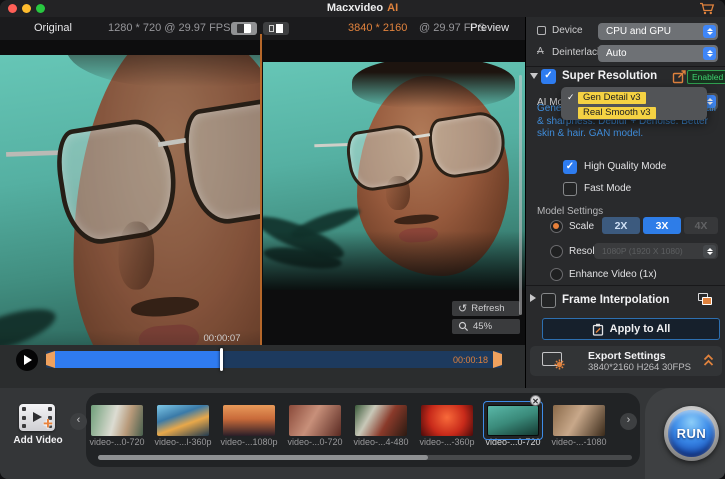 This screenshot has height=479, width=725. I want to click on collapse-arrow-icon, so click(534, 76).